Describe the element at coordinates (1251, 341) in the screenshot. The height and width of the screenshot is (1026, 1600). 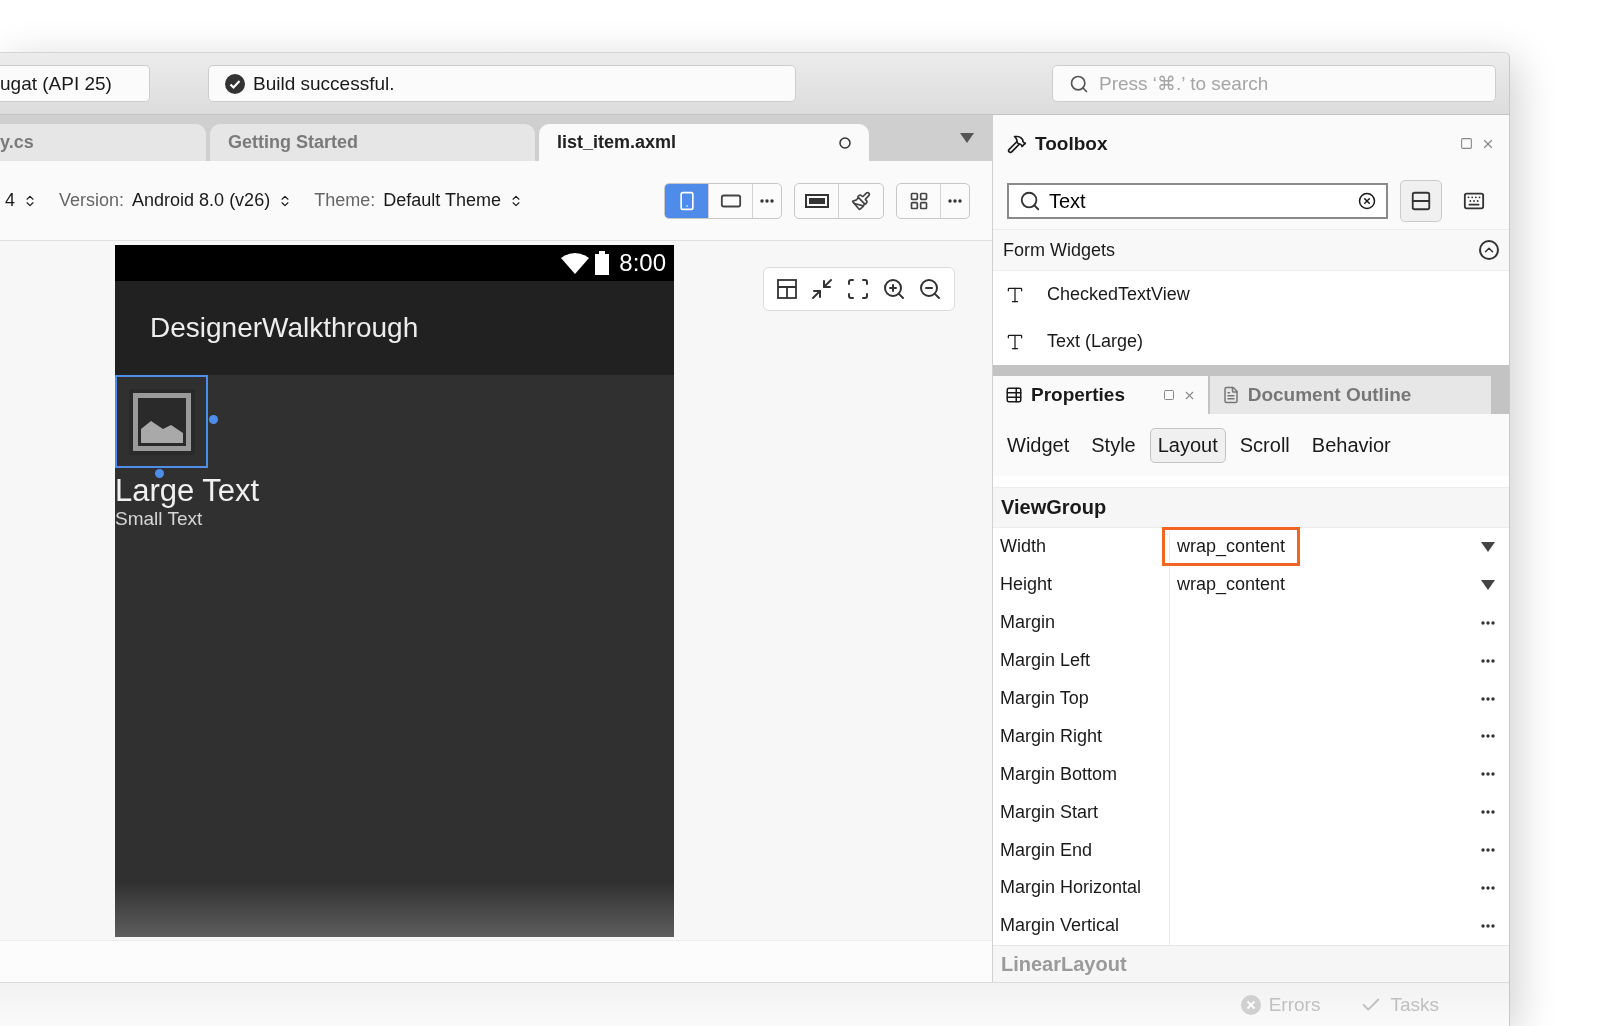
I see `toolbox-item: Text (Large)` at that location.